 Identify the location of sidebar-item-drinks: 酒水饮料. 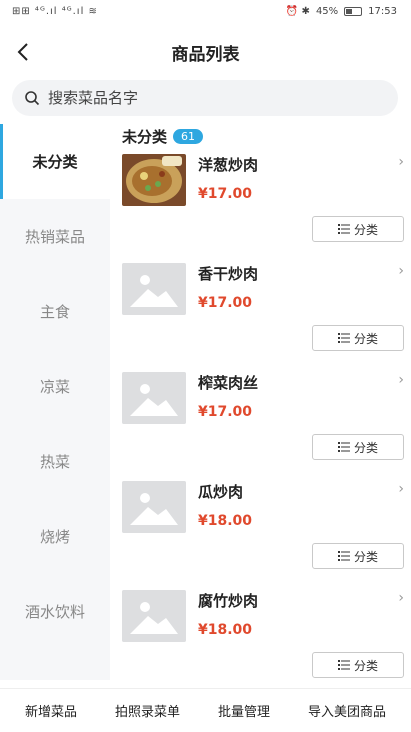
(55, 611).